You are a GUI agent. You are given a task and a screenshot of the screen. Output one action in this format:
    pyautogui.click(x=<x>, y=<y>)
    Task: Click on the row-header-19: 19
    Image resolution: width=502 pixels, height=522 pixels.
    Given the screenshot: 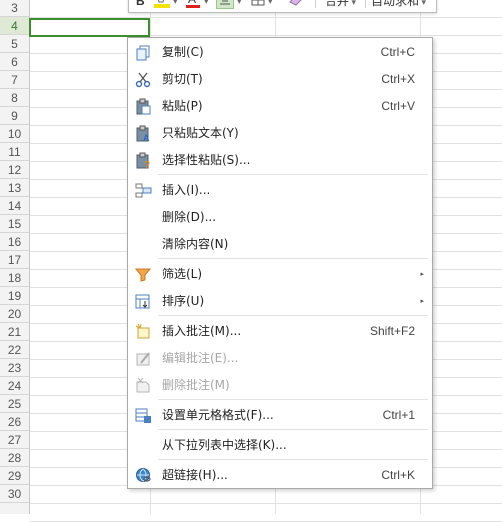 What is the action you would take?
    pyautogui.click(x=14, y=296)
    